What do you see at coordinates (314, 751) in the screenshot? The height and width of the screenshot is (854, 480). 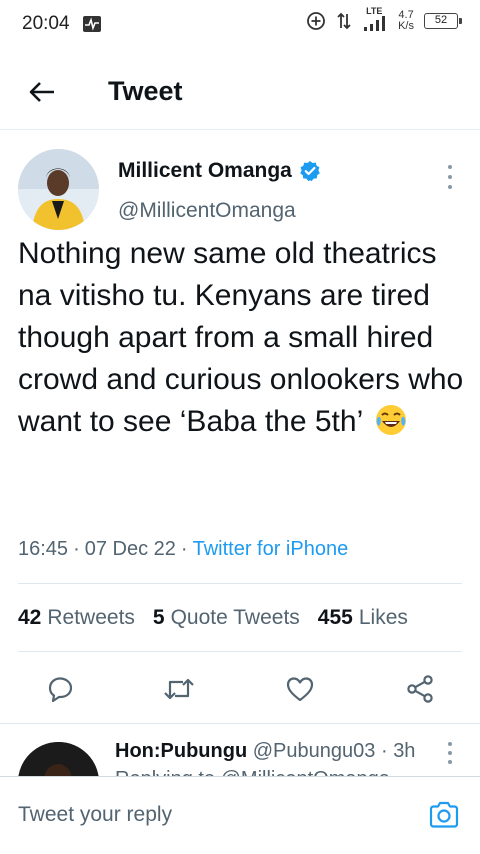 I see `reply-author-handle: @Pubungu03` at bounding box center [314, 751].